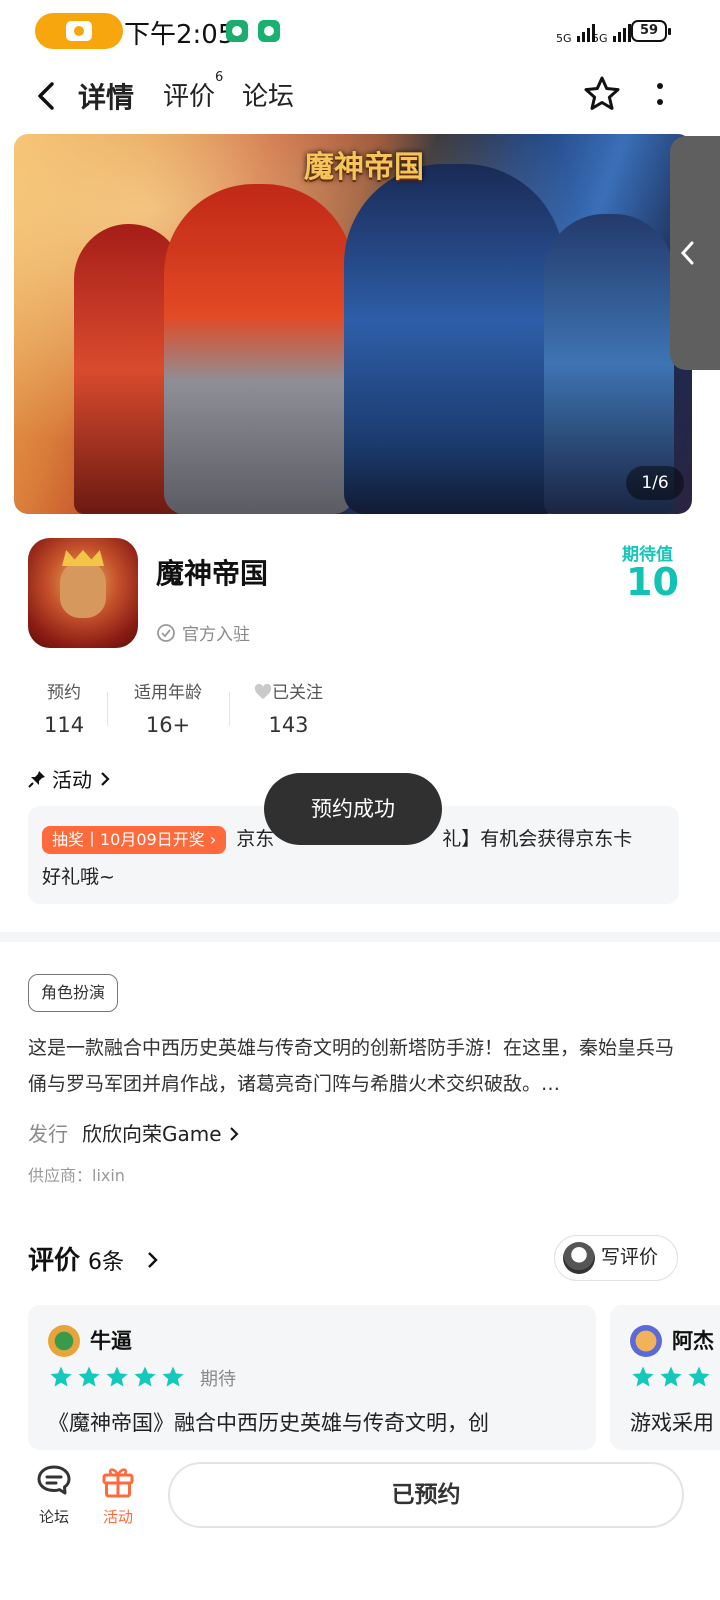  Describe the element at coordinates (269, 31) in the screenshot. I see `app-notification-icon` at that location.